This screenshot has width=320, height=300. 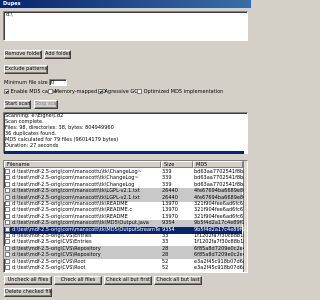 What do you see at coordinates (125, 15) in the screenshot?
I see `folder-item: d:\` at bounding box center [125, 15].